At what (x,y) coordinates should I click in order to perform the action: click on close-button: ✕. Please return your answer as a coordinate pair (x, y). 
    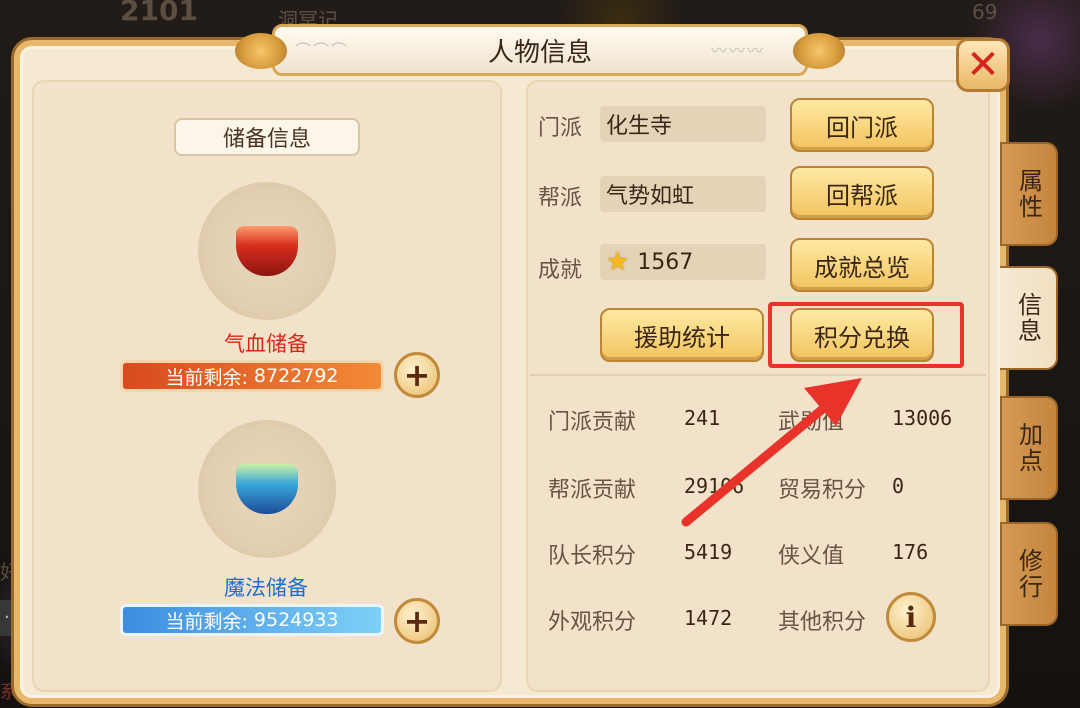
    Looking at the image, I should click on (983, 65).